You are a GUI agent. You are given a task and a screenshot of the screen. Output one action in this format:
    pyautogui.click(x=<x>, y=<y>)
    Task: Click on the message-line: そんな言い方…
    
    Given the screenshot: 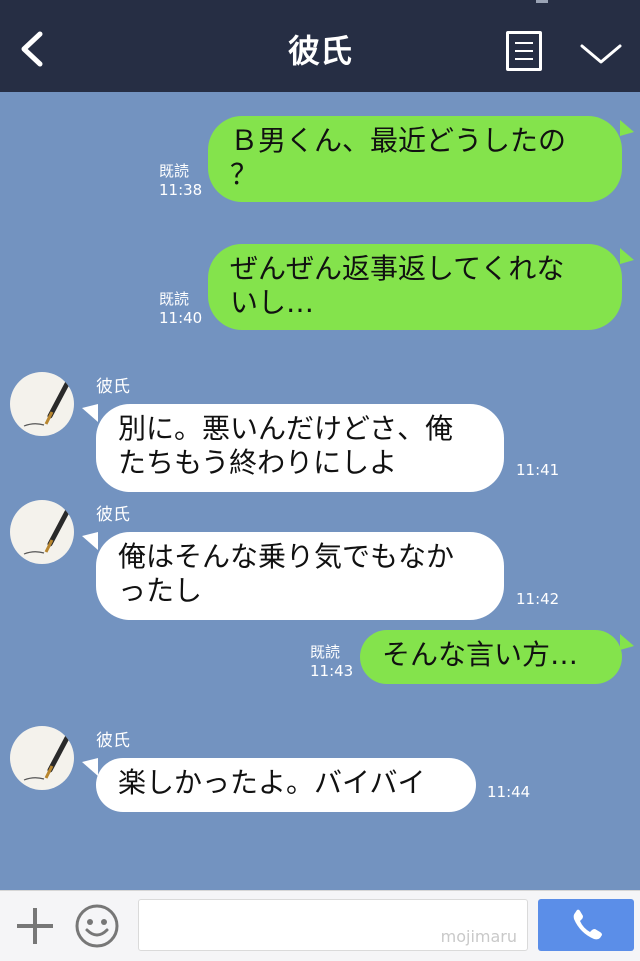 What is the action you would take?
    pyautogui.click(x=480, y=654)
    